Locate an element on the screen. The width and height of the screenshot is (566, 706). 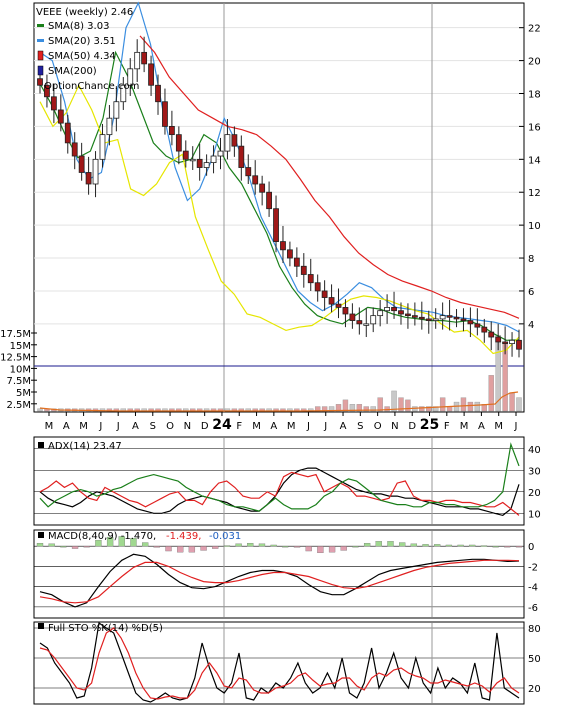
volume-y-axis: 17.5M15M12.5M10M7.5M5M2.5M is located at coordinates (18, 370).